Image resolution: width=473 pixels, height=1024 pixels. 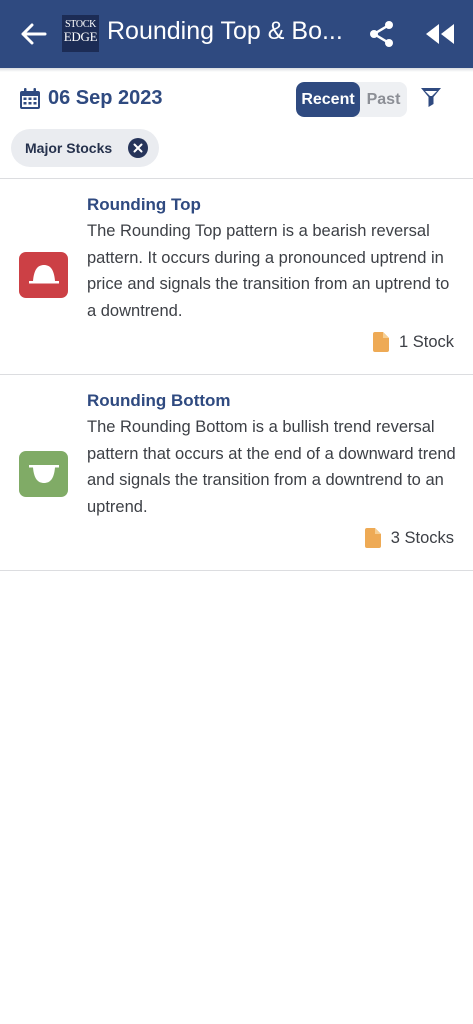 I want to click on share-icon, so click(x=382, y=34).